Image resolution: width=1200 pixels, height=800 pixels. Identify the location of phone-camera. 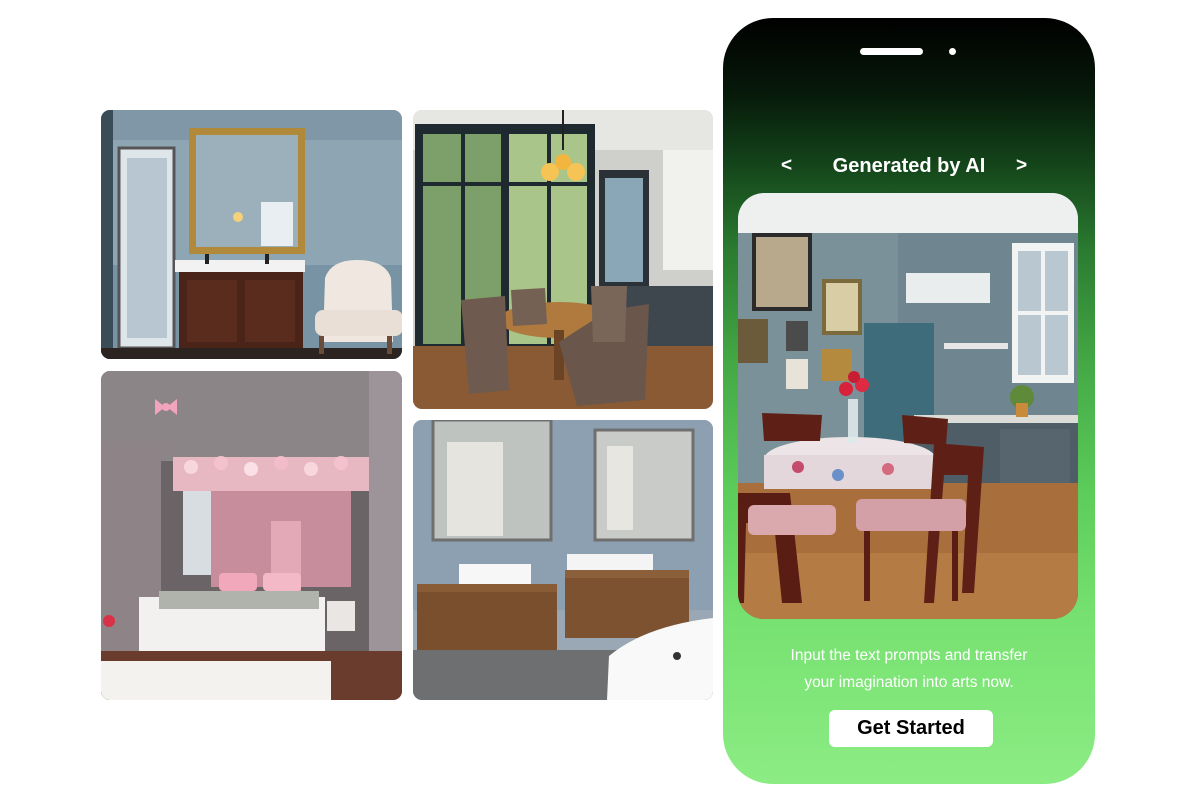
(952, 51).